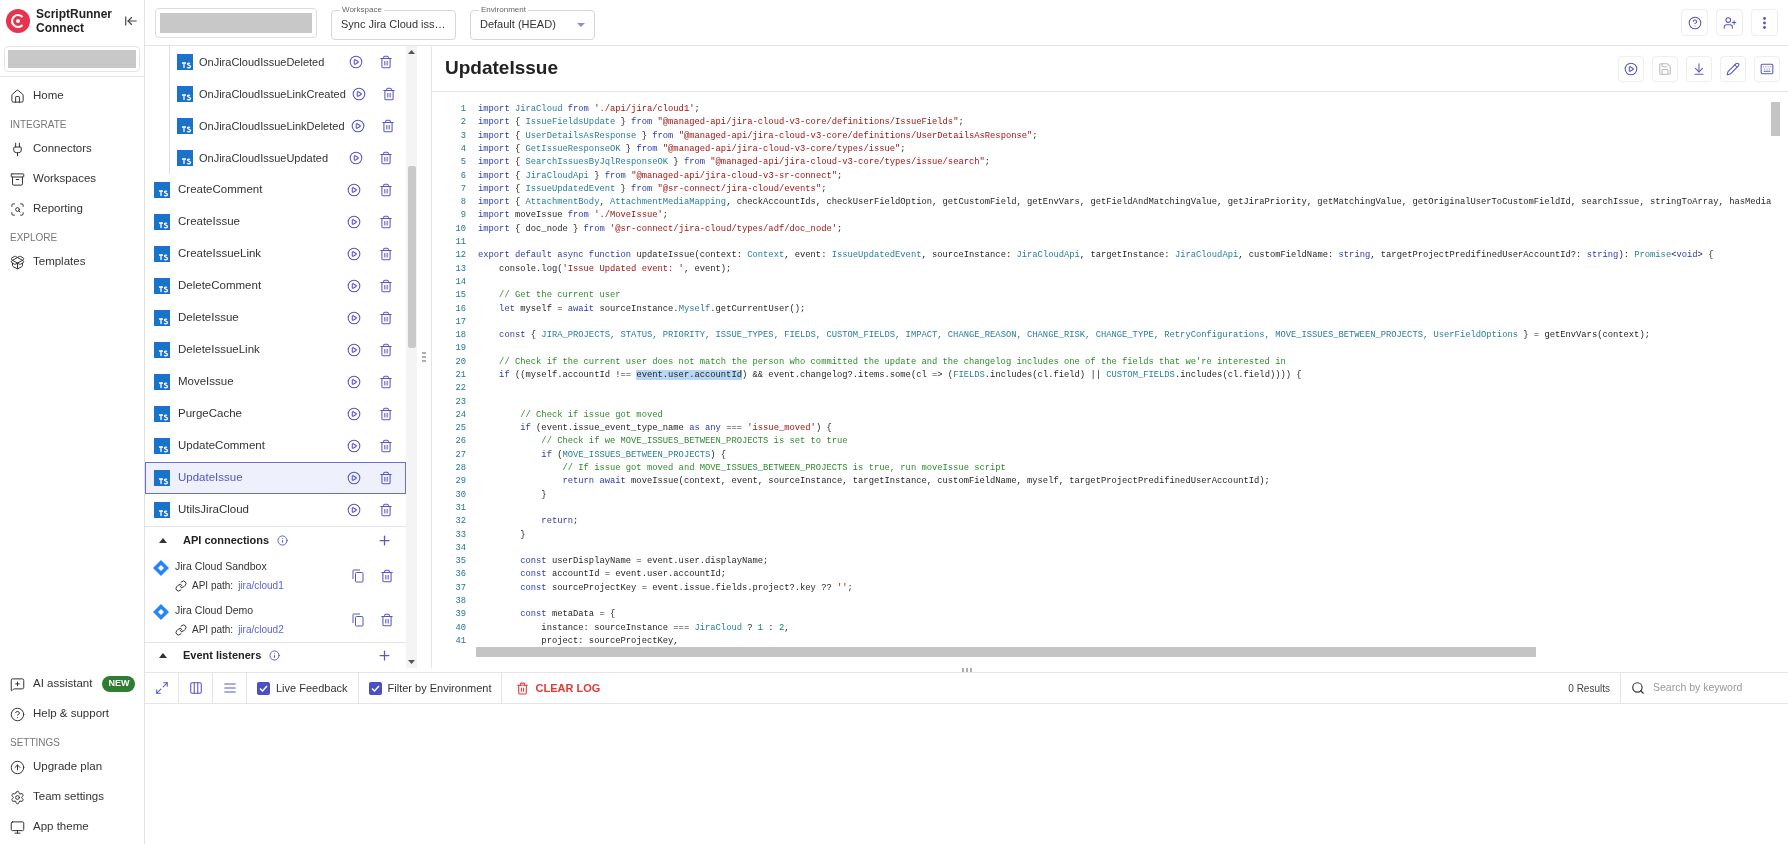 The image size is (1788, 844). What do you see at coordinates (72, 767) in the screenshot?
I see `nav-item: Upgrade plan` at bounding box center [72, 767].